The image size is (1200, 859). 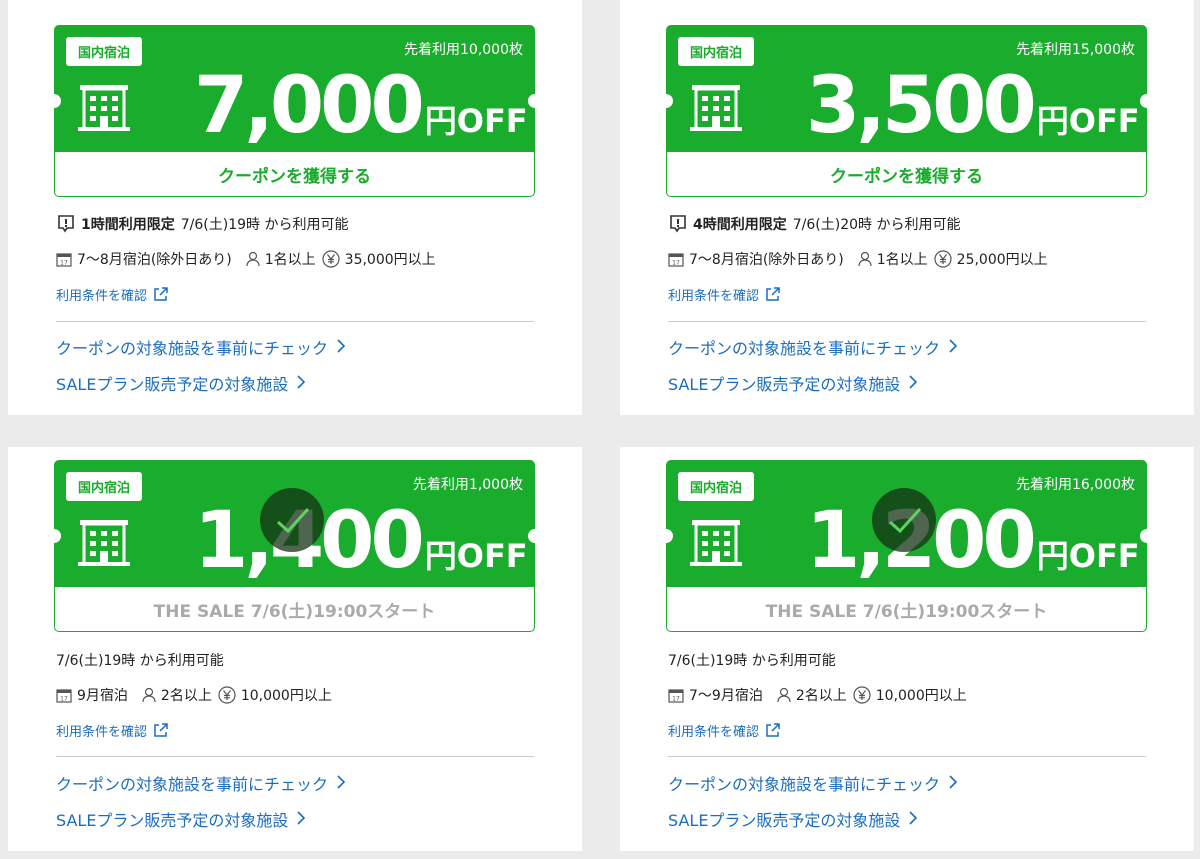 I want to click on stay-period: 7〜9月宿泊, so click(x=726, y=696).